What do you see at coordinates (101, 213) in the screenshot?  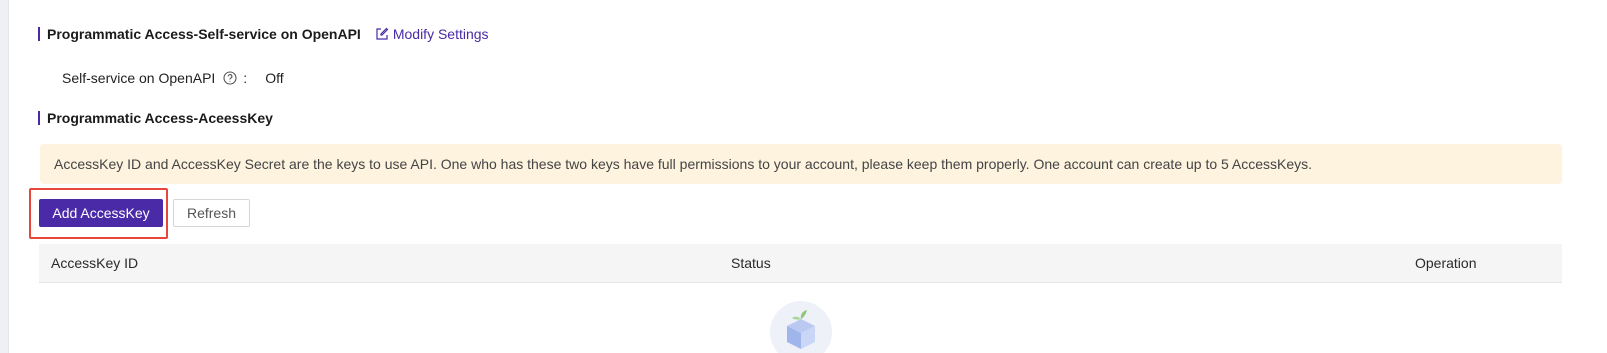 I see `add-accesskey-button: Add AccessKey` at bounding box center [101, 213].